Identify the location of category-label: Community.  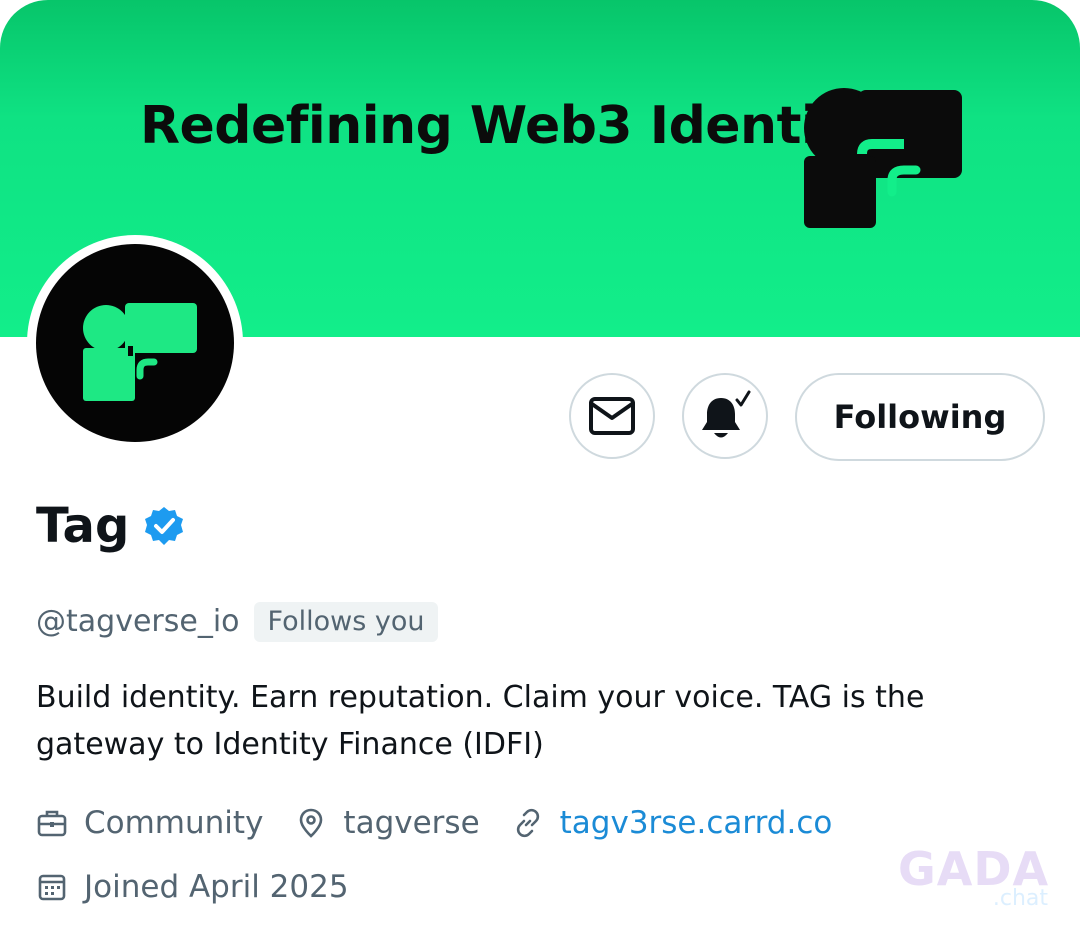
(174, 823).